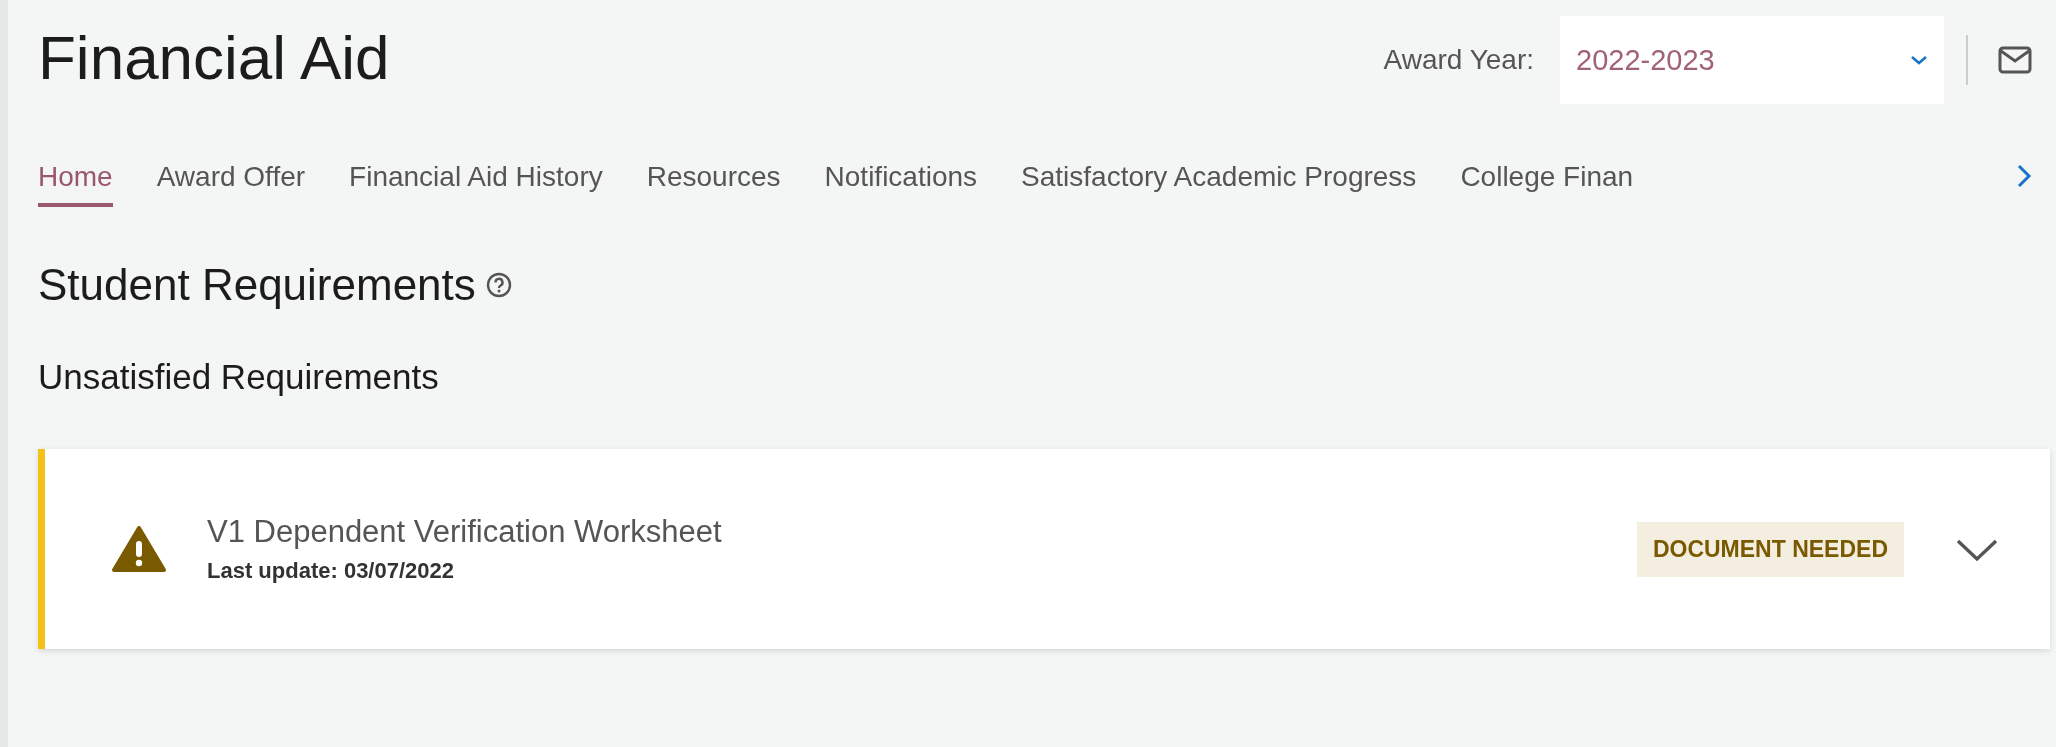 This screenshot has width=2056, height=747. Describe the element at coordinates (139, 549) in the screenshot. I see `warning-icon` at that location.